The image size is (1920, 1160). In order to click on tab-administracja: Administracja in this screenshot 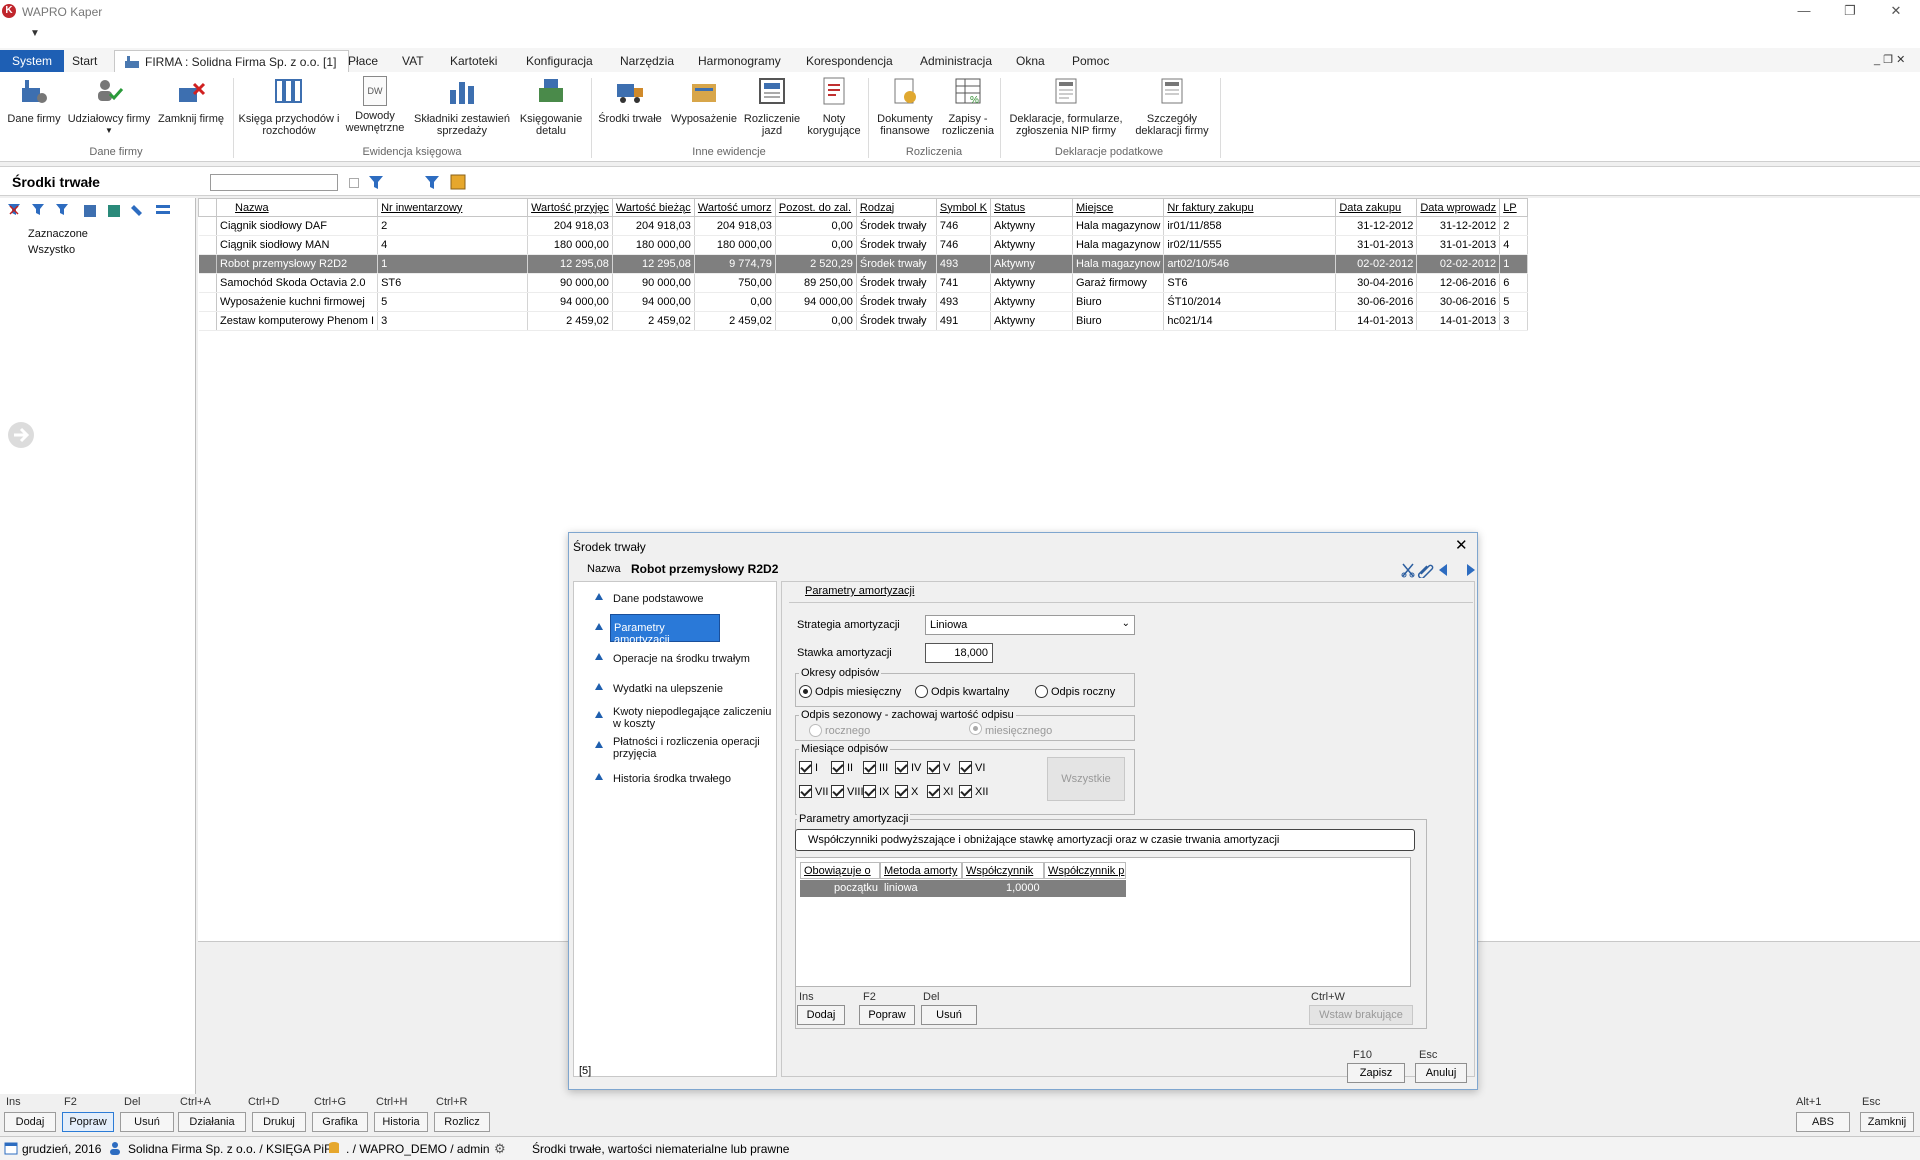, I will do `click(956, 61)`.